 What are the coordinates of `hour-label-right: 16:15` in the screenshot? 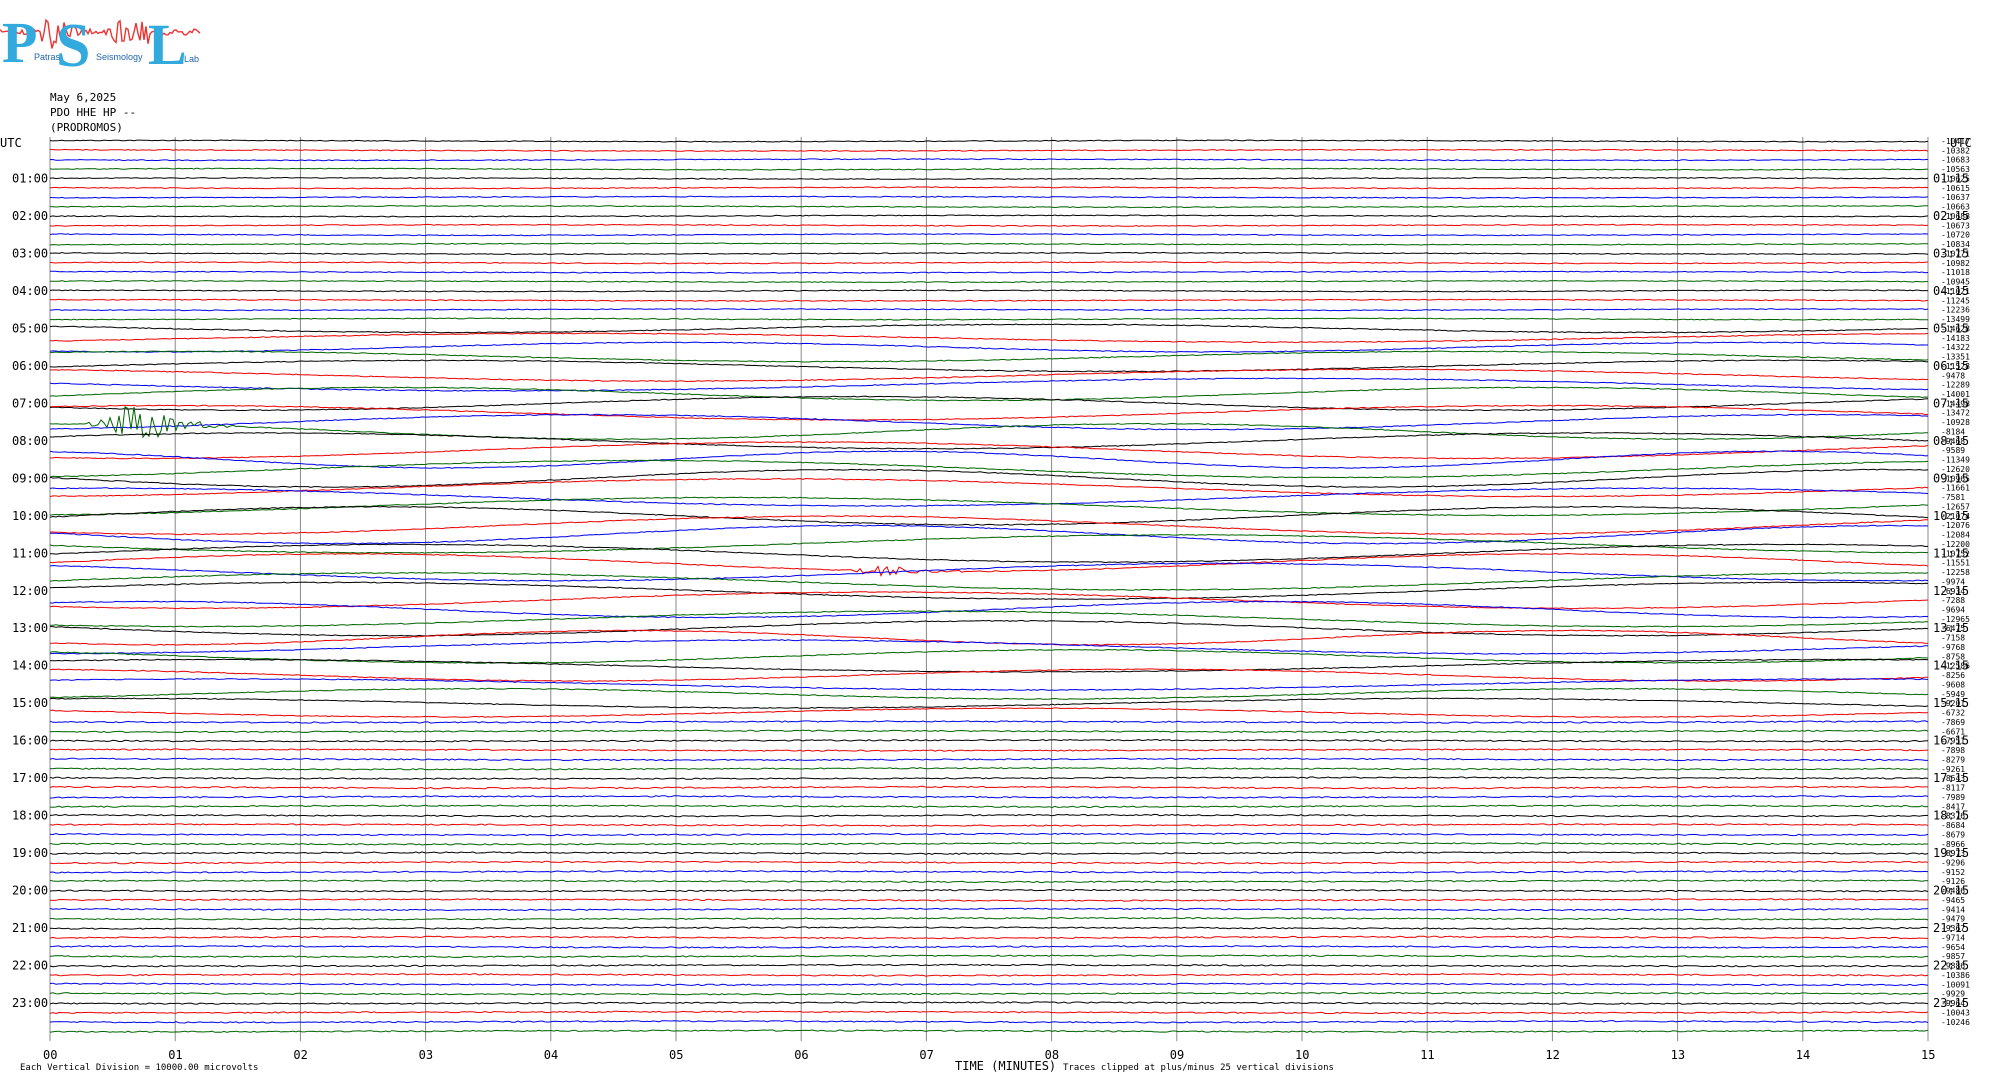 It's located at (1951, 741).